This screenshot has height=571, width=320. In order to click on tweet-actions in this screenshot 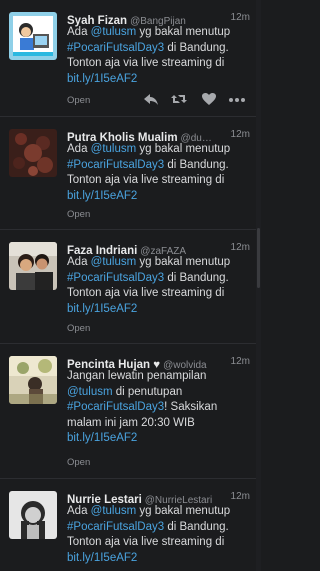, I will do `click(198, 99)`.